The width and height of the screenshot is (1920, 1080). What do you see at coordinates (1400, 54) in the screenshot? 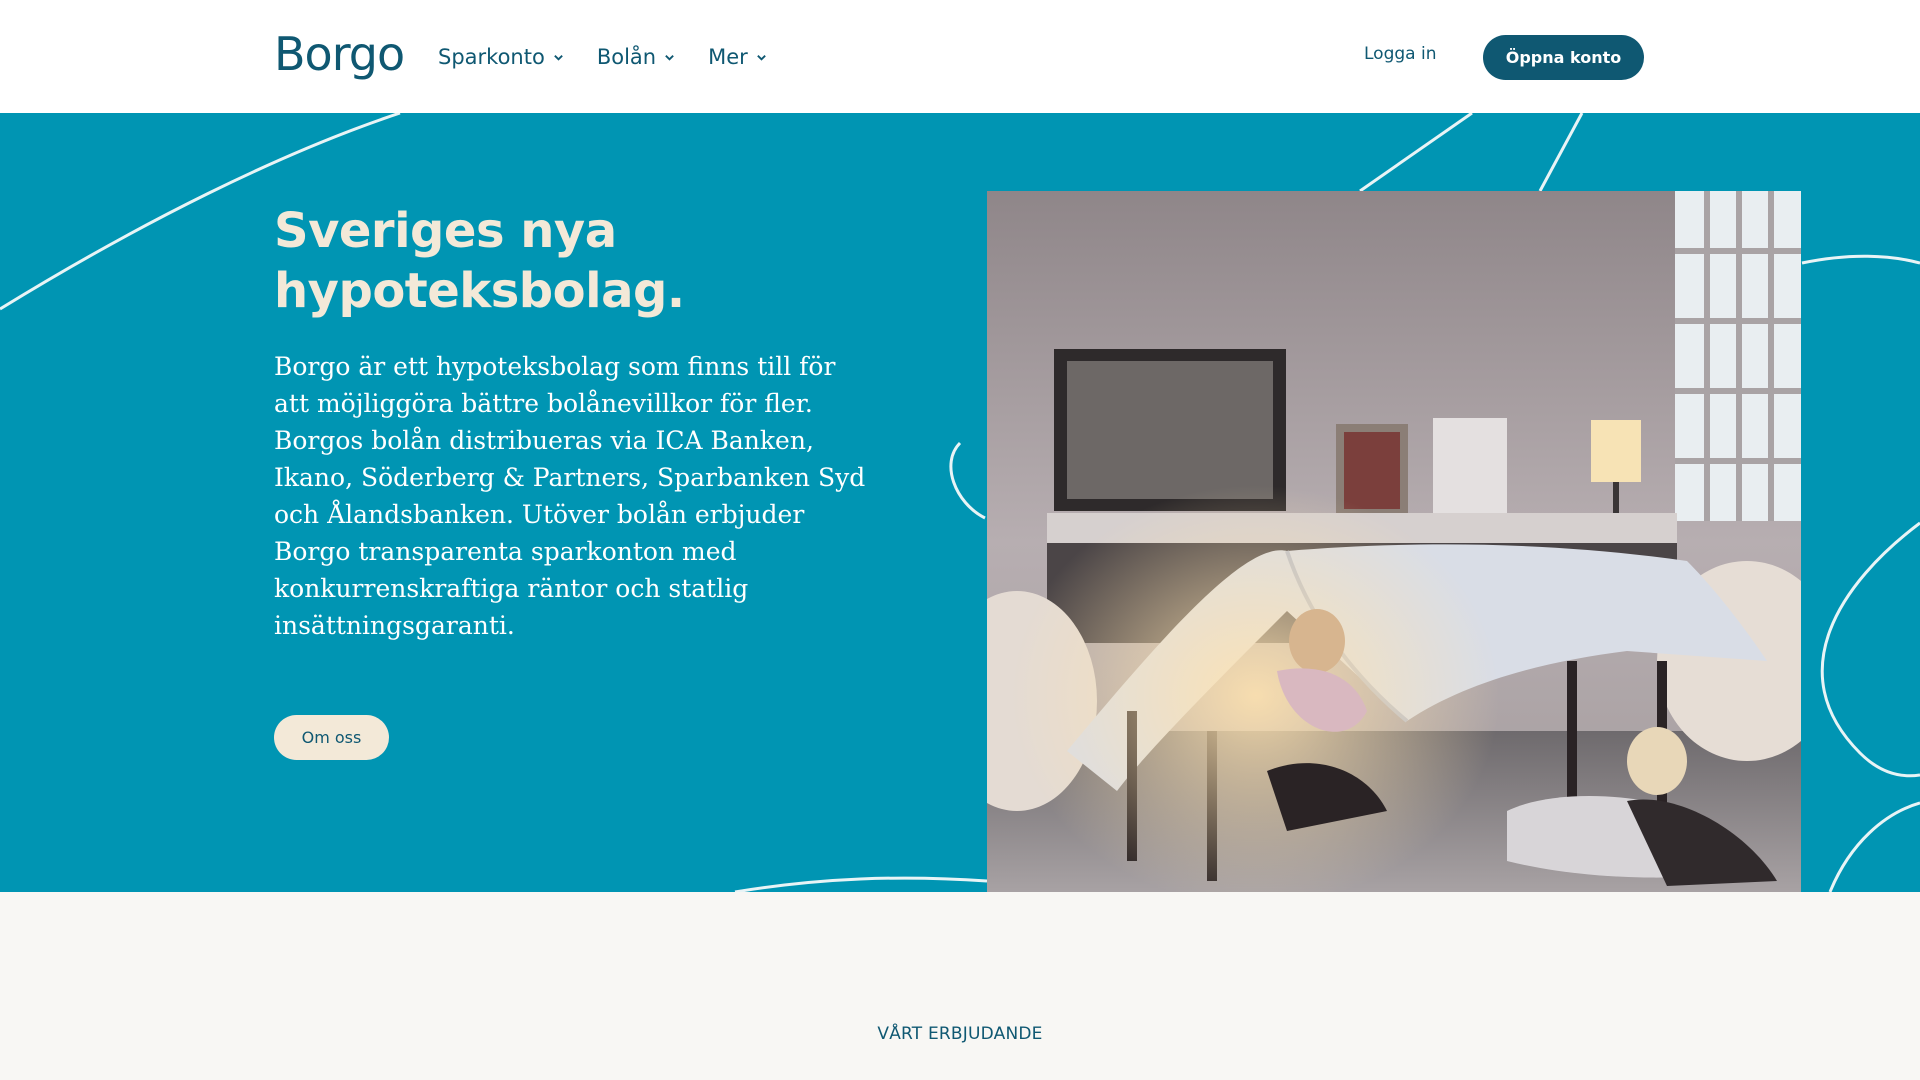
I see `login-link: Logga in` at bounding box center [1400, 54].